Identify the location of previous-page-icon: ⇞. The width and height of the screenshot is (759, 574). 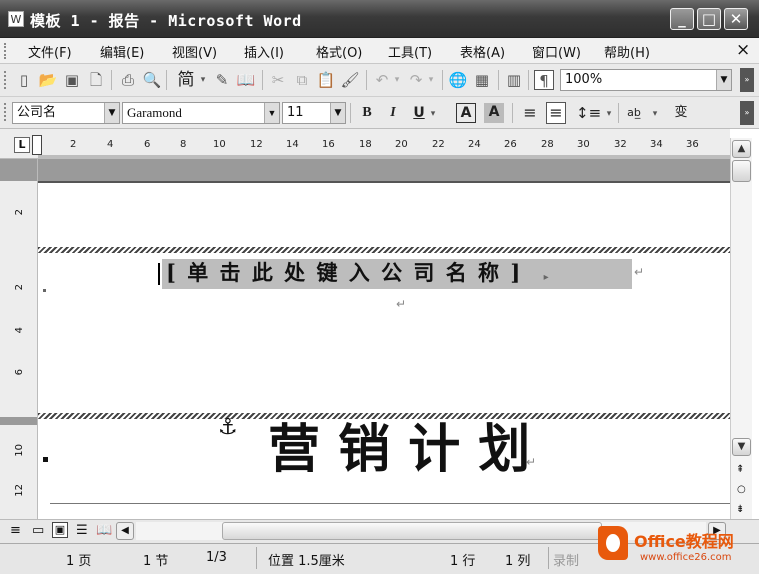
(740, 469).